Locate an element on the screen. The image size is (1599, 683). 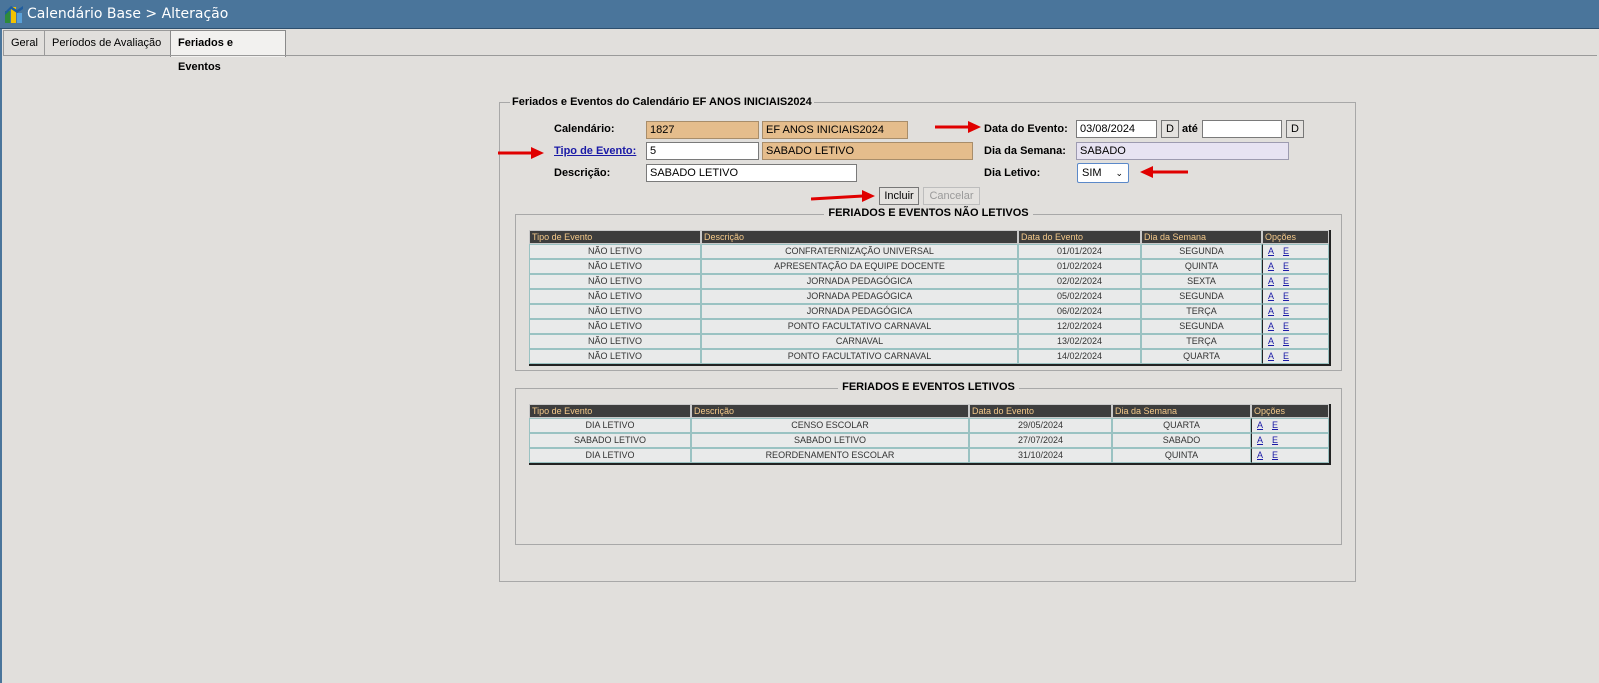
tipo-evento-code-input: 5 is located at coordinates (702, 151).